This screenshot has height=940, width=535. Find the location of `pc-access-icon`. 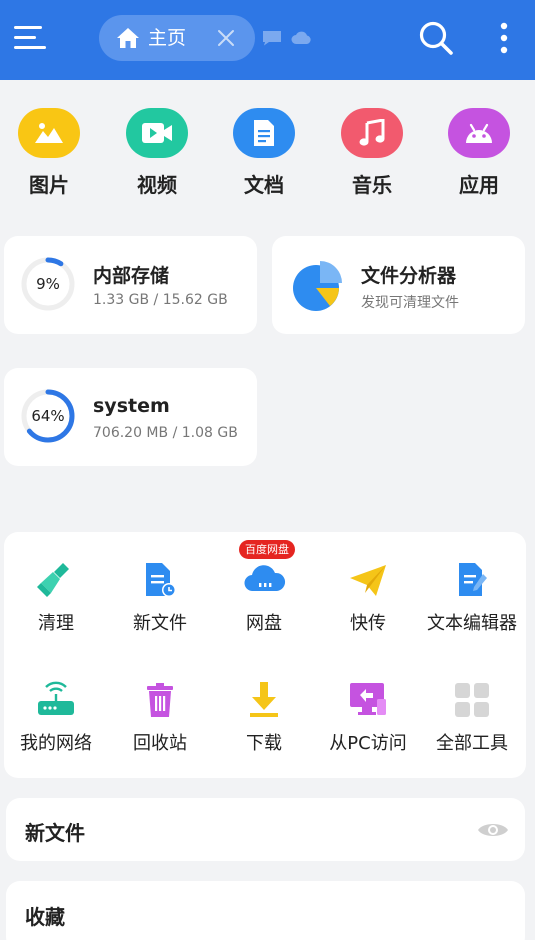

pc-access-icon is located at coordinates (368, 700).